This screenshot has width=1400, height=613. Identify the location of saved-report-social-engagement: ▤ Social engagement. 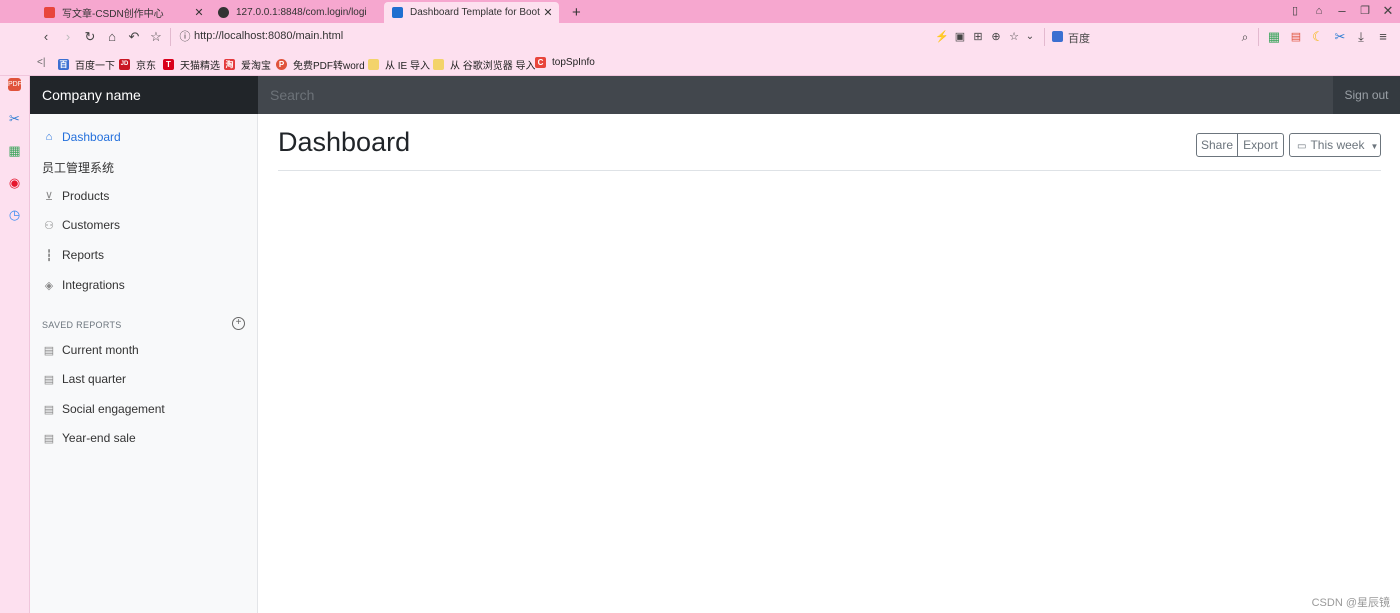
(103, 409).